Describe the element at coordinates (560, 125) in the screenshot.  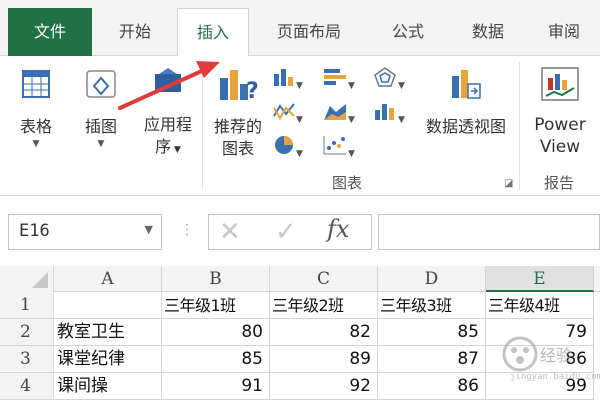
I see `power-view-line1: Power` at that location.